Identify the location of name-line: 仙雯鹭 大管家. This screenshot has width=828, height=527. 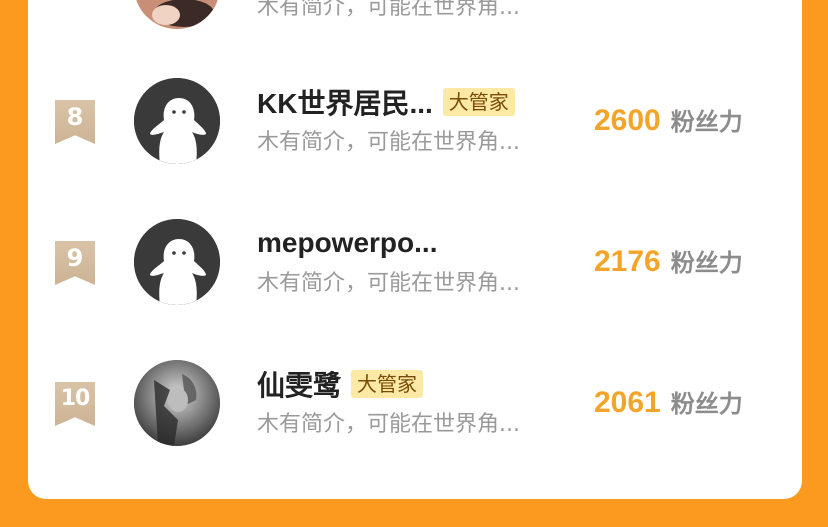
(340, 384).